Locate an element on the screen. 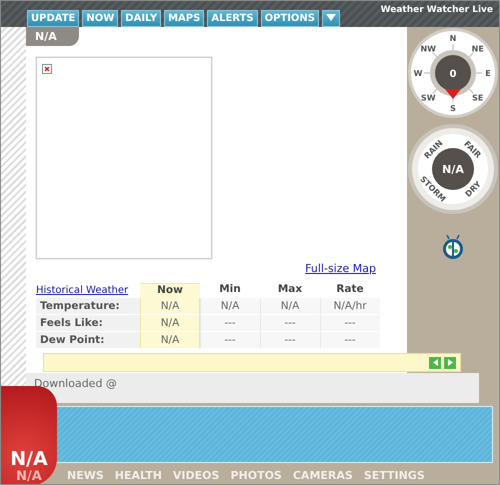 The height and width of the screenshot is (485, 500). nav-tab: UPDATE is located at coordinates (53, 18).